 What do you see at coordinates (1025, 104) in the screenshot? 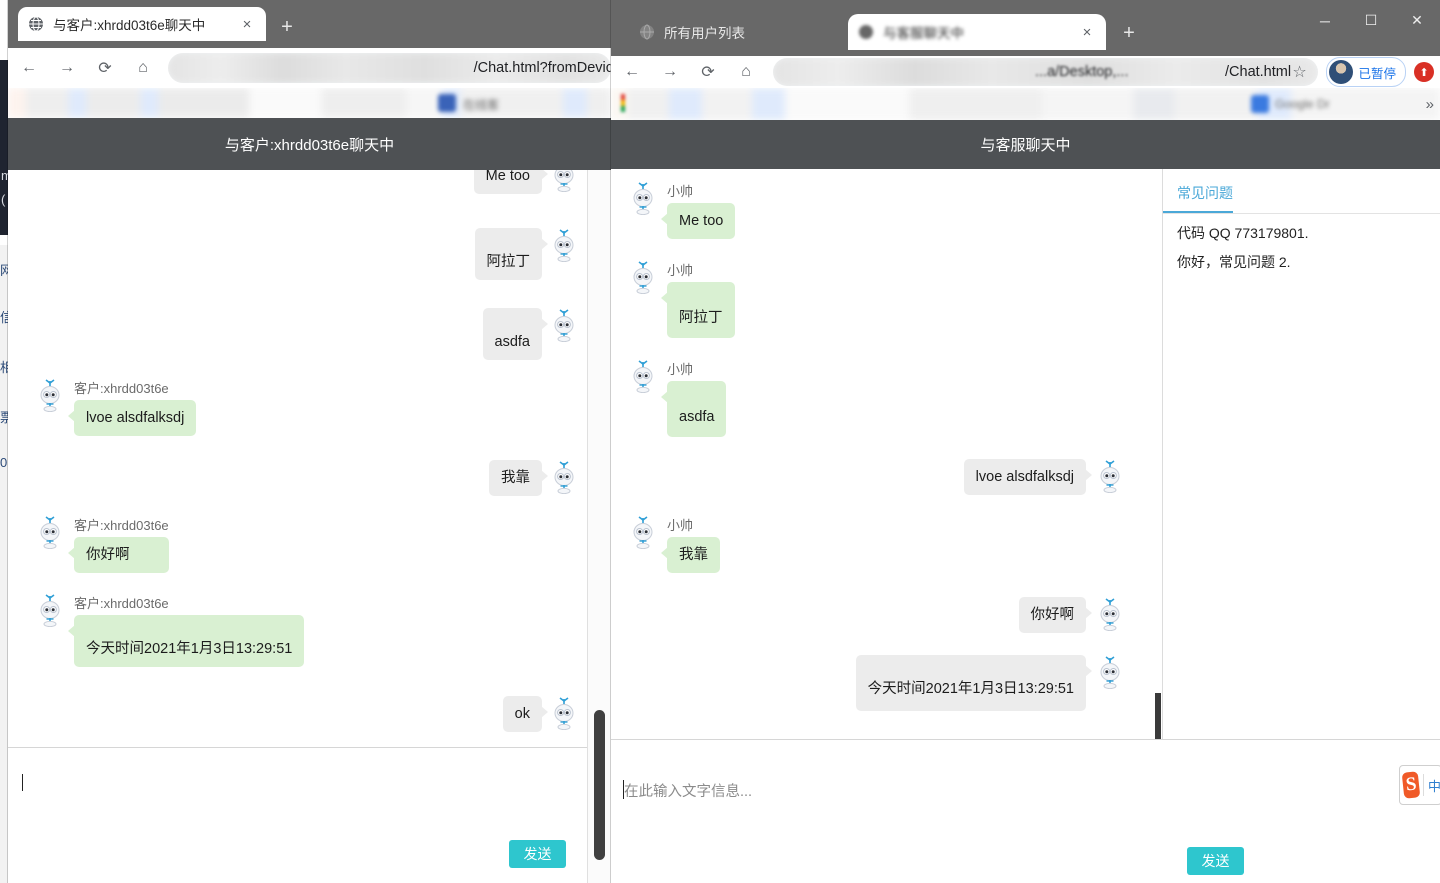
I see `right-bookmarks-bar: Google Dr »` at bounding box center [1025, 104].